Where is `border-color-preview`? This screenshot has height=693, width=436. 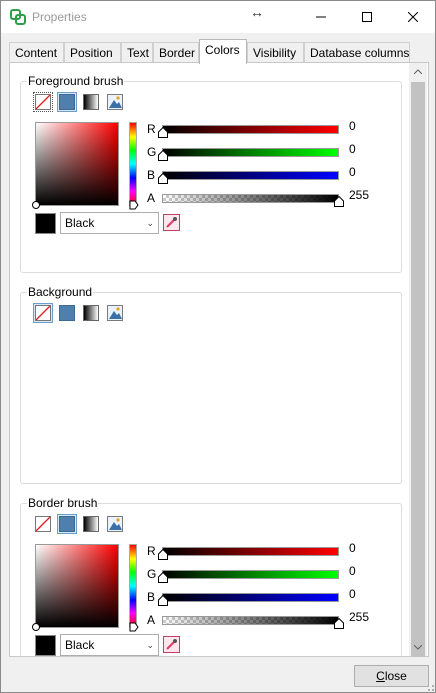 border-color-preview is located at coordinates (45, 645).